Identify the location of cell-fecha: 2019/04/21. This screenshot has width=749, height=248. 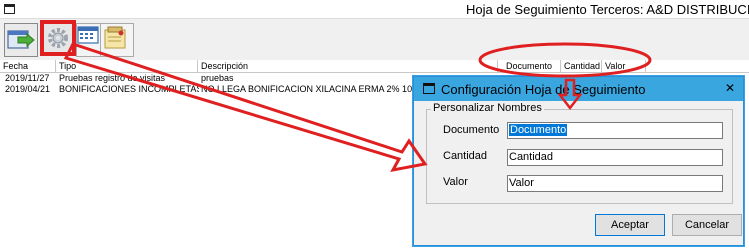
(28, 89).